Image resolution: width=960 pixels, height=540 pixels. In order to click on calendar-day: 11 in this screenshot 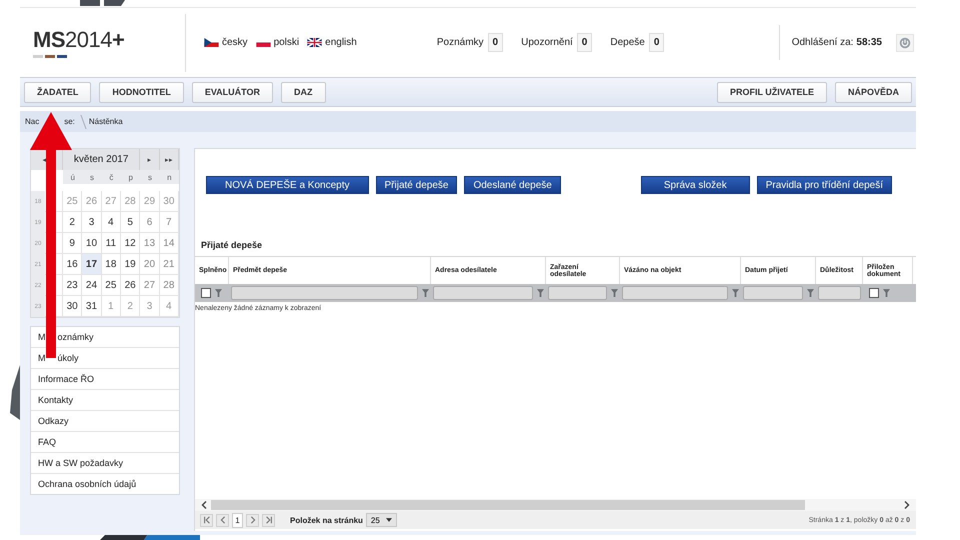, I will do `click(111, 243)`.